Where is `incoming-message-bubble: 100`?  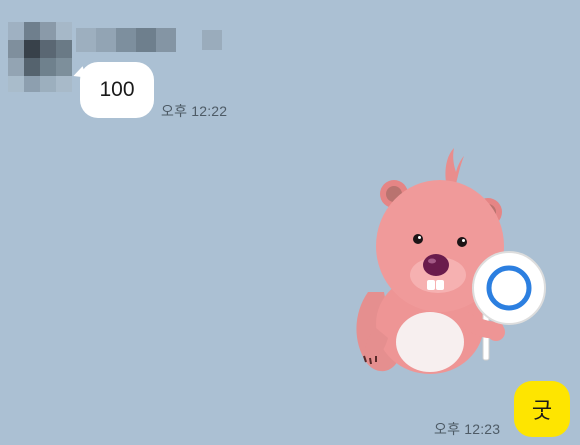
incoming-message-bubble: 100 is located at coordinates (117, 90).